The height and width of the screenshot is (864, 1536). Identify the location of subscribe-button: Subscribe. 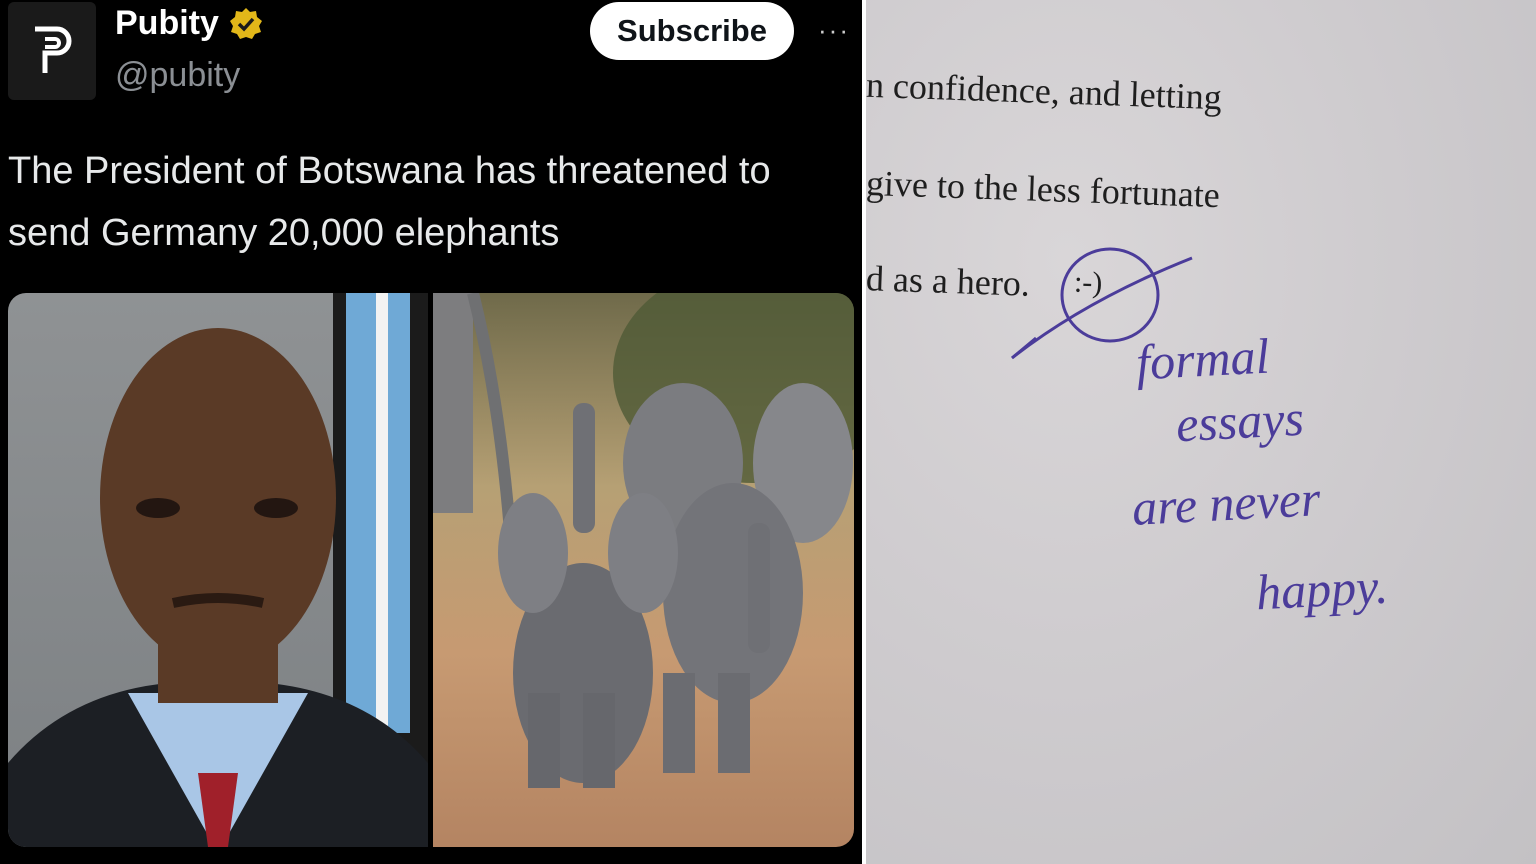
(692, 31).